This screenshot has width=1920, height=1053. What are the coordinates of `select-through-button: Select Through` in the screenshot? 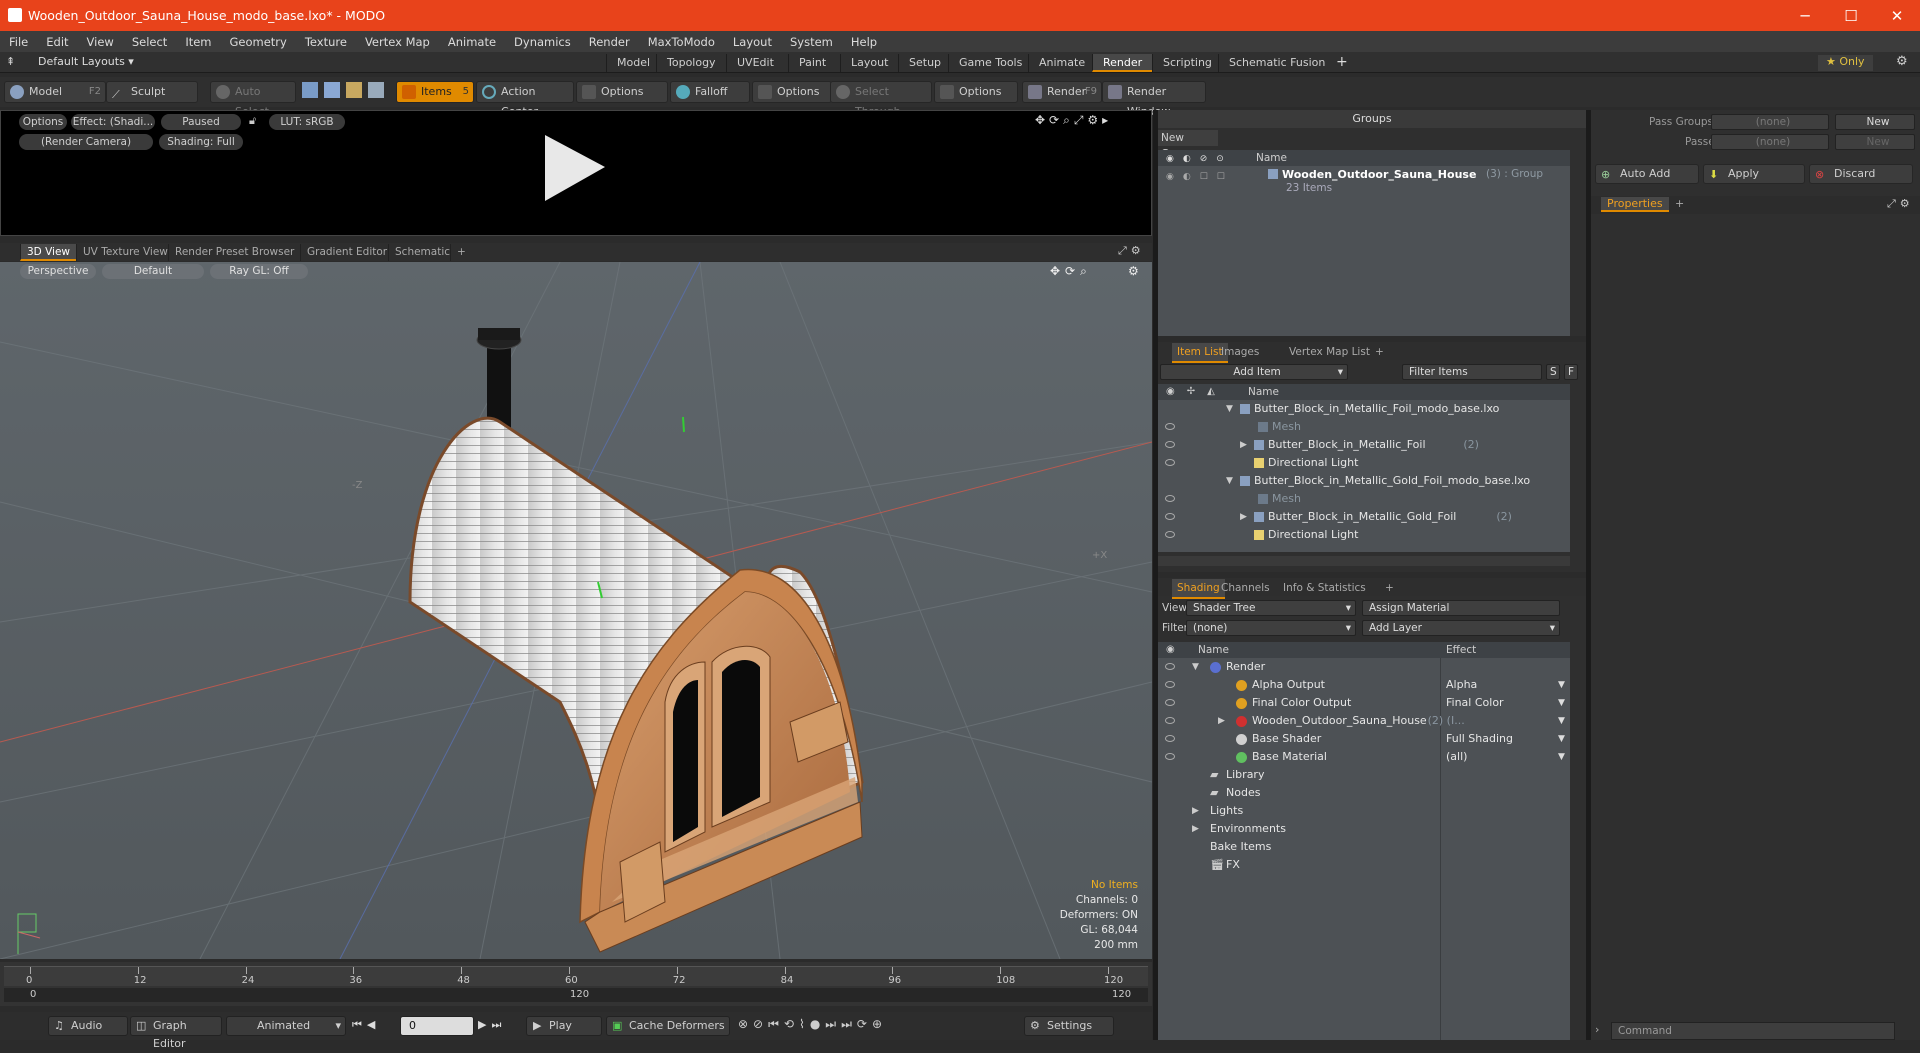 It's located at (881, 99).